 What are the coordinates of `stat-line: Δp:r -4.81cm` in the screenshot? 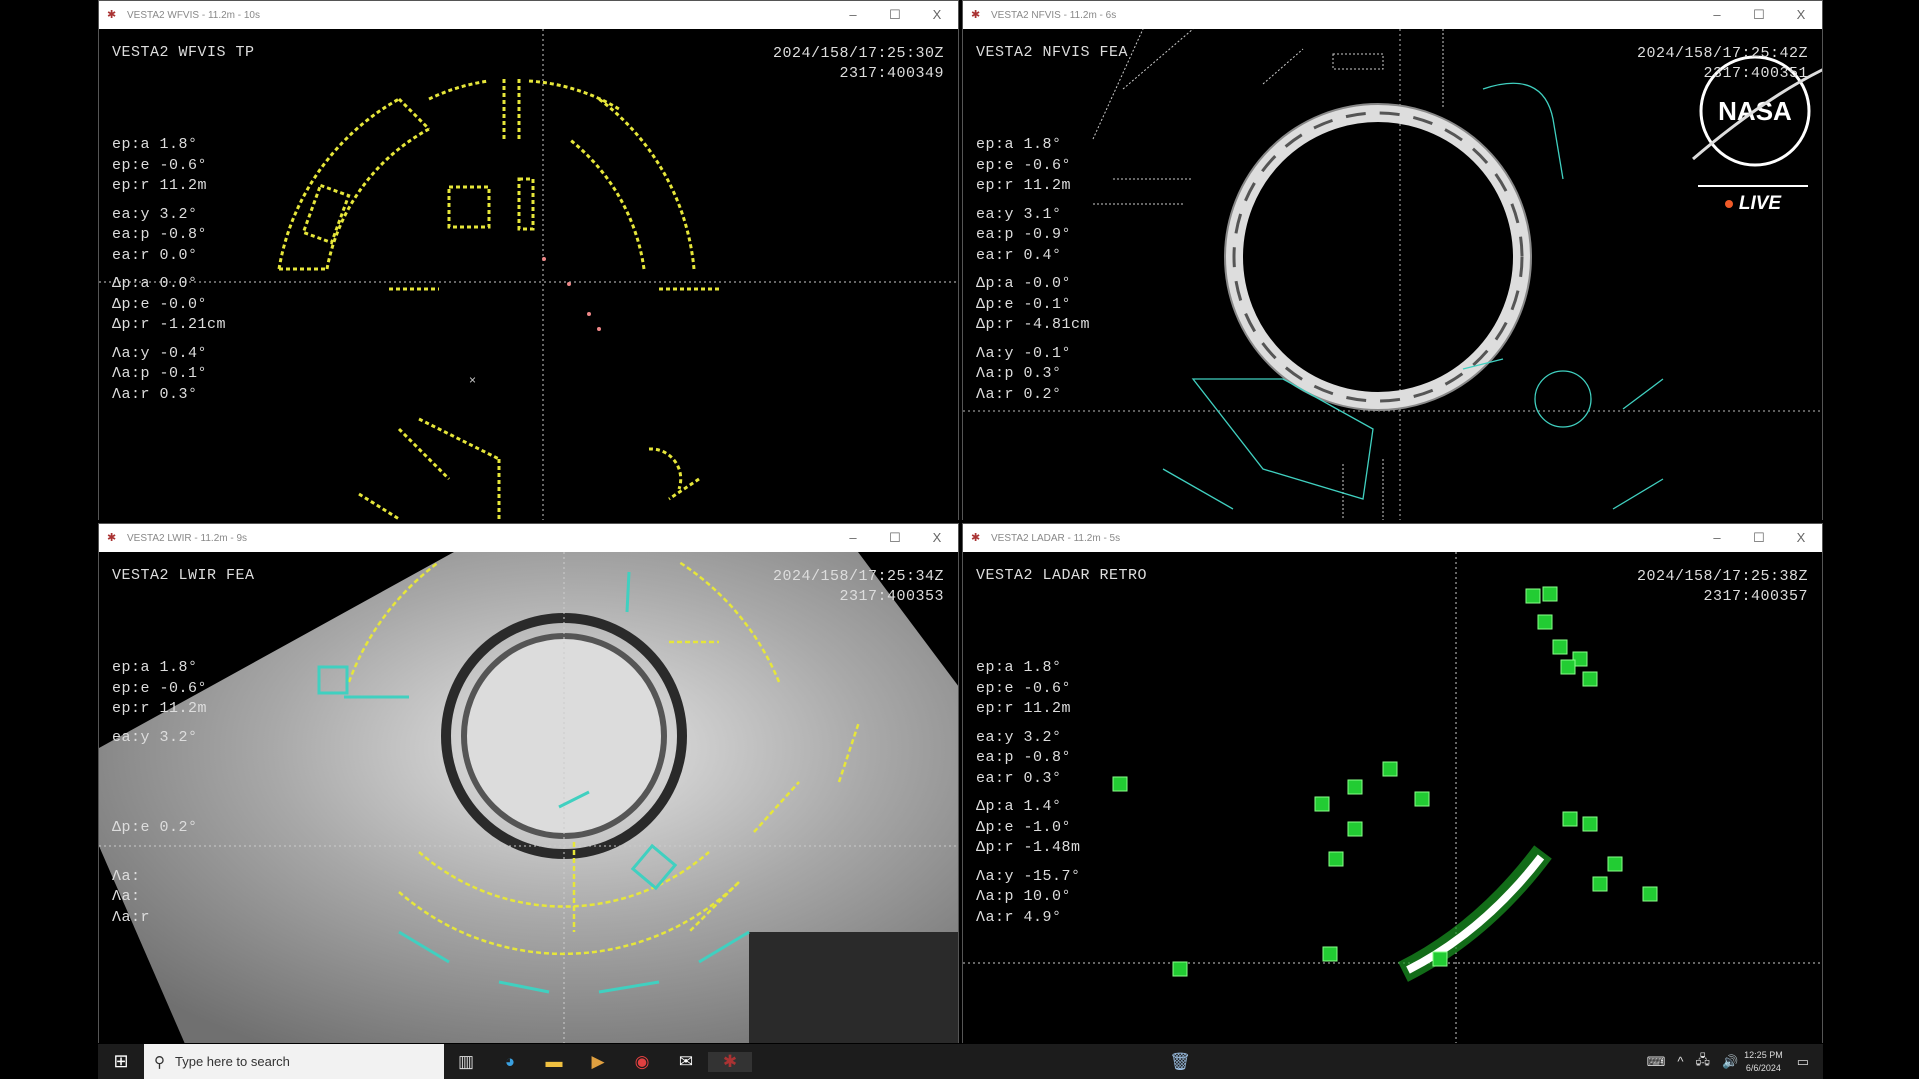 It's located at (1033, 324).